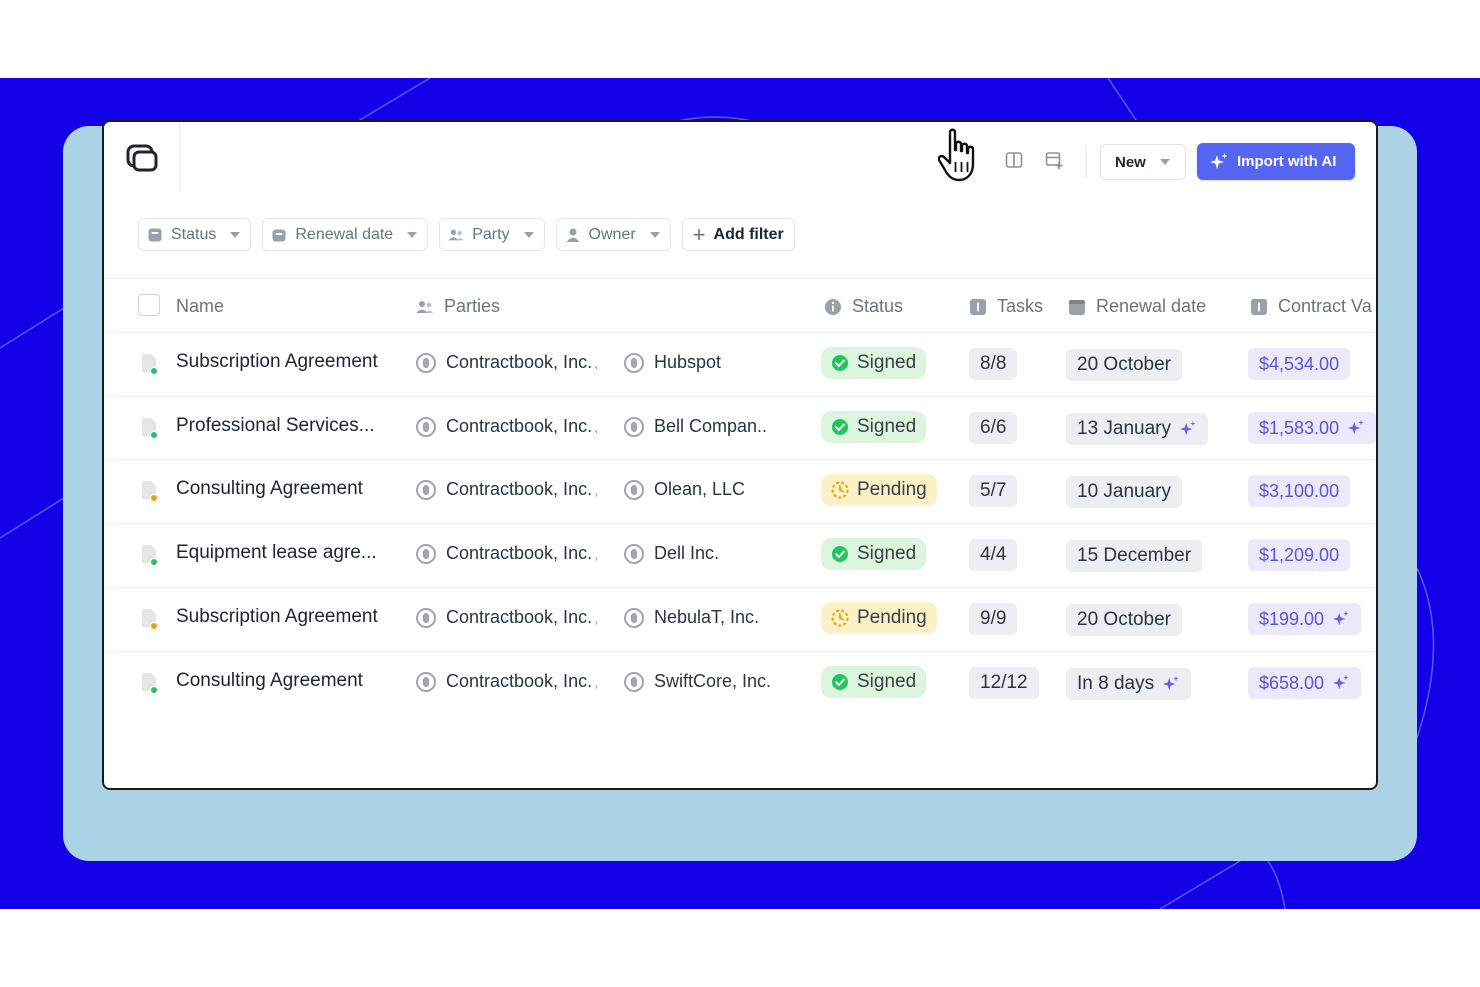 The image size is (1480, 987). I want to click on filter-owner-label: Owner, so click(612, 234).